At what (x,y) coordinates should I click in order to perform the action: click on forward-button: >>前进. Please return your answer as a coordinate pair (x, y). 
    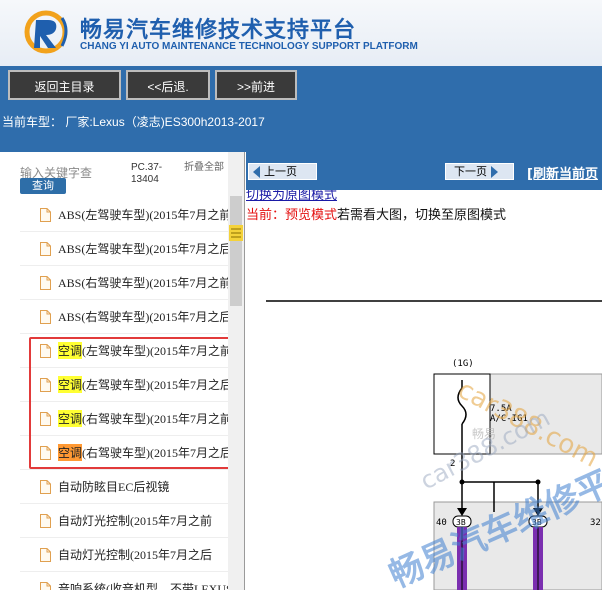
    Looking at the image, I should click on (256, 85).